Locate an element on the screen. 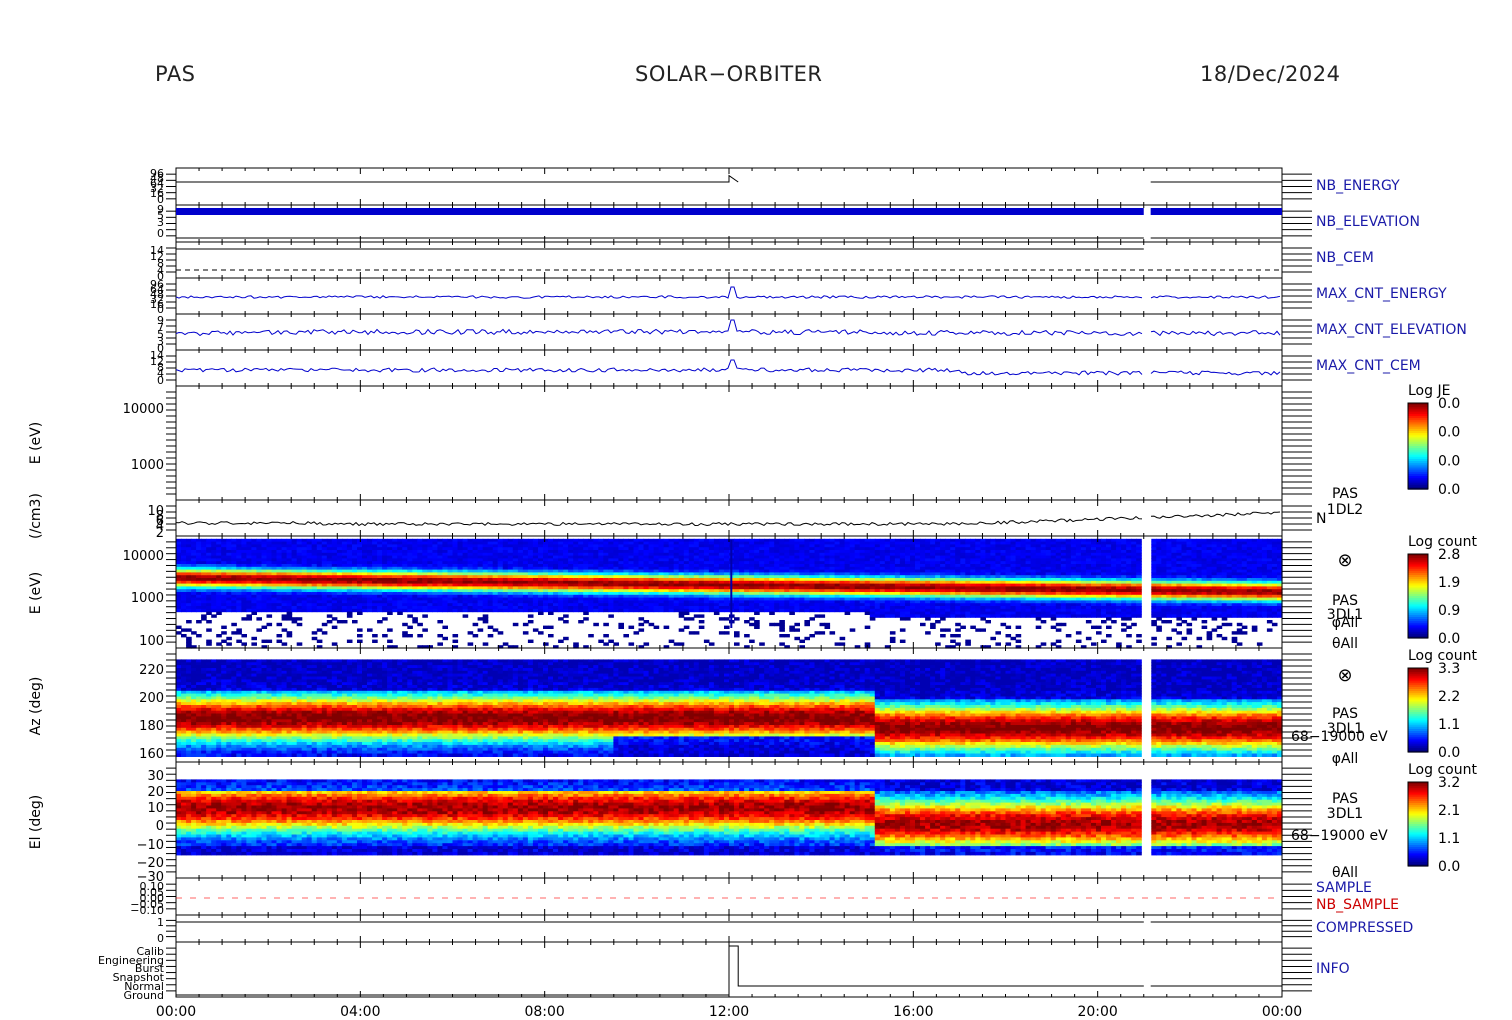 The image size is (1512, 1020). colorbar: Log count3.32.21.10.0 is located at coordinates (1442, 704).